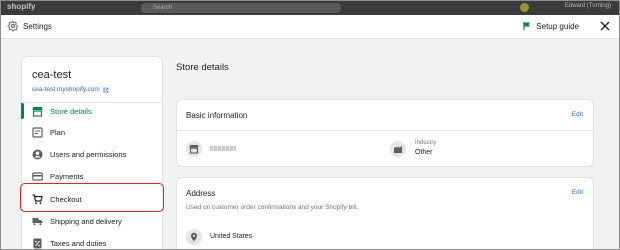  Describe the element at coordinates (201, 193) in the screenshot. I see `card-title: Address` at that location.